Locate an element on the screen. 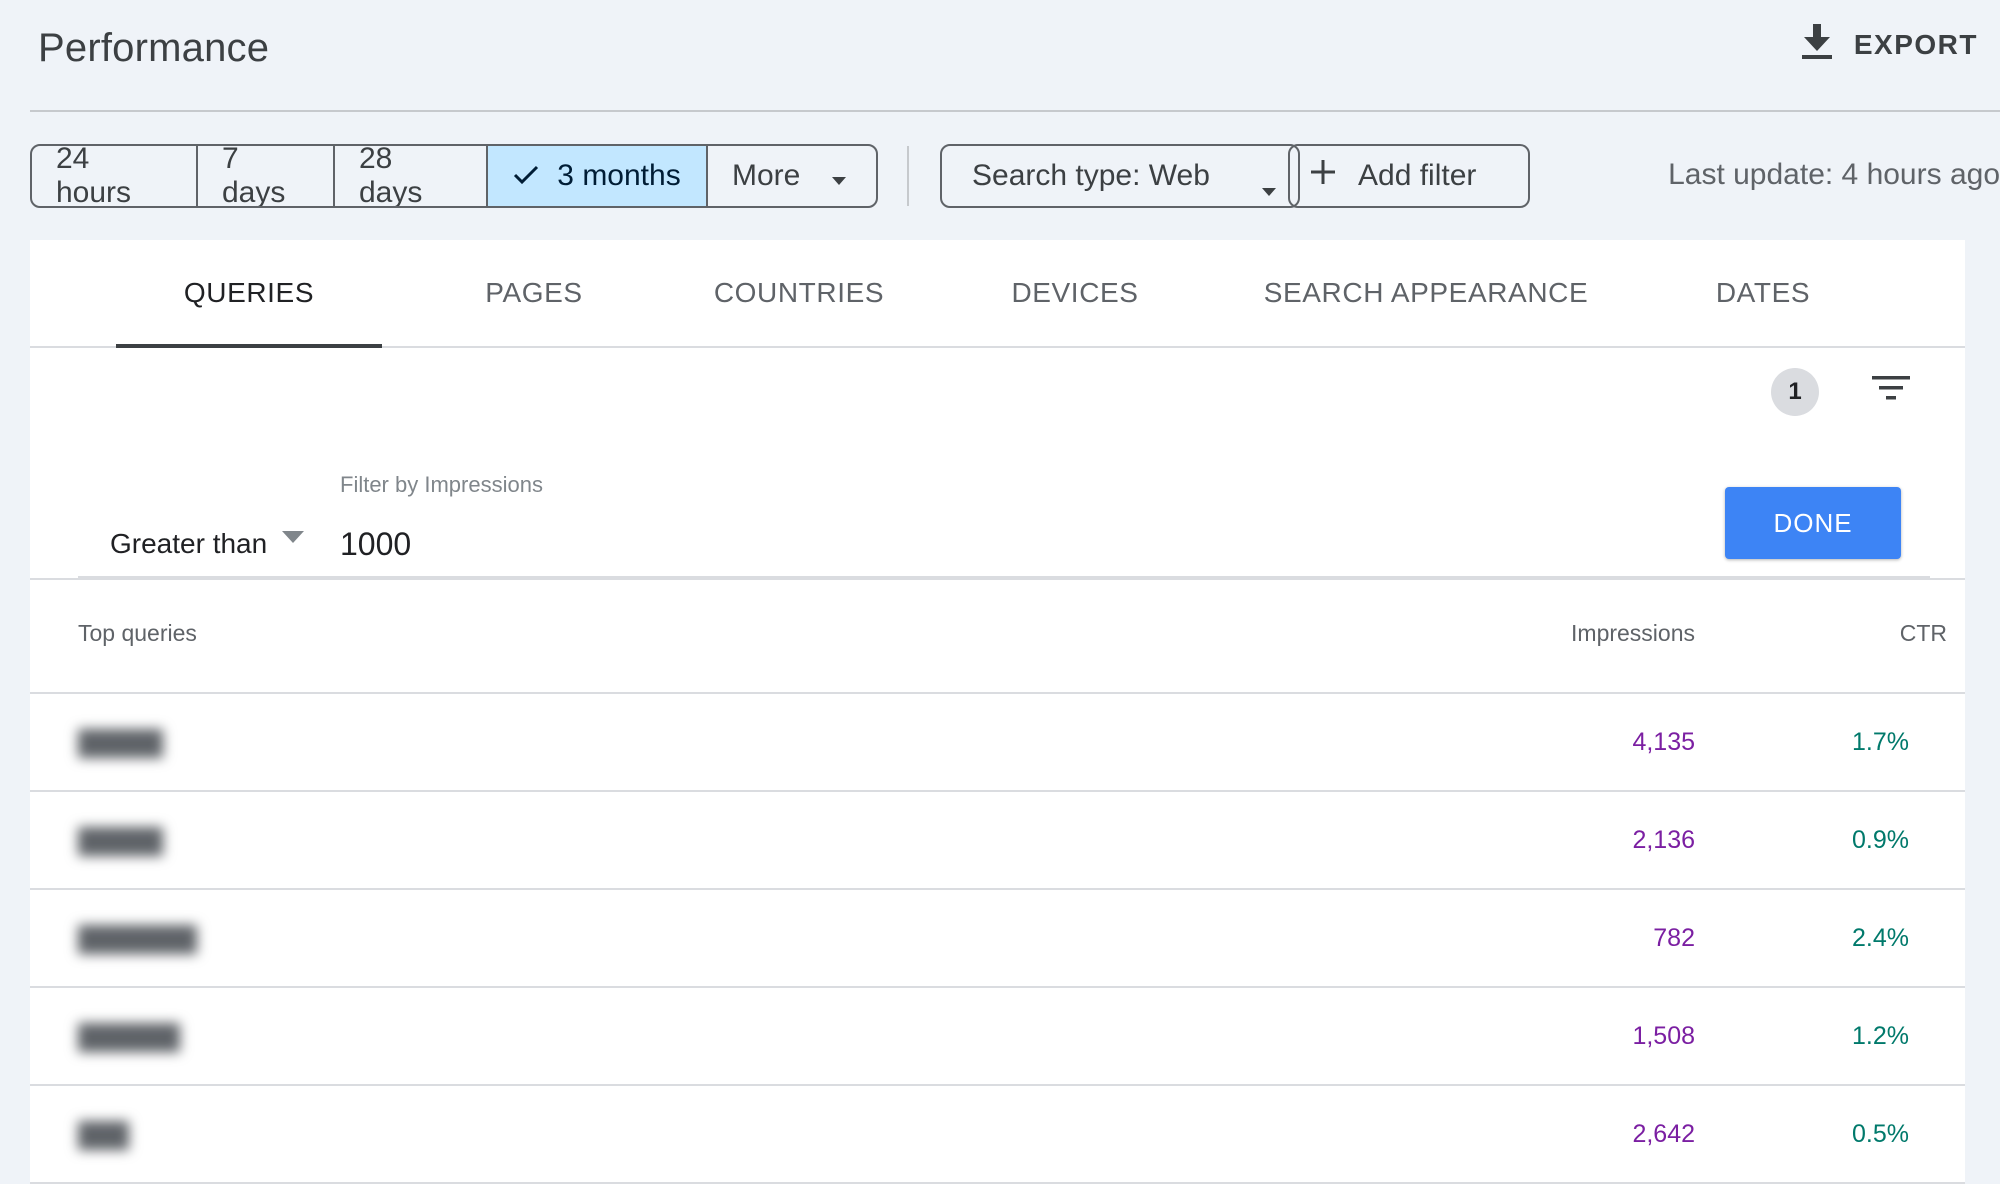 The width and height of the screenshot is (2000, 1184). date-range-label: More is located at coordinates (766, 175).